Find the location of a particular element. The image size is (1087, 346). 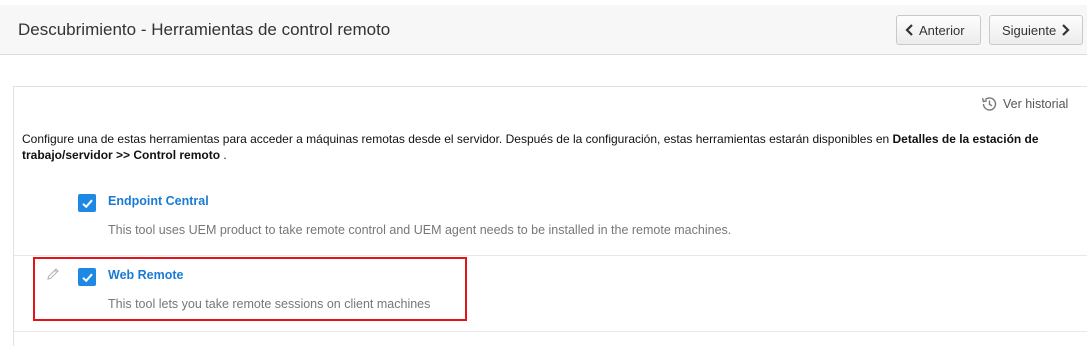

tool-name: Web Remote is located at coordinates (145, 275).